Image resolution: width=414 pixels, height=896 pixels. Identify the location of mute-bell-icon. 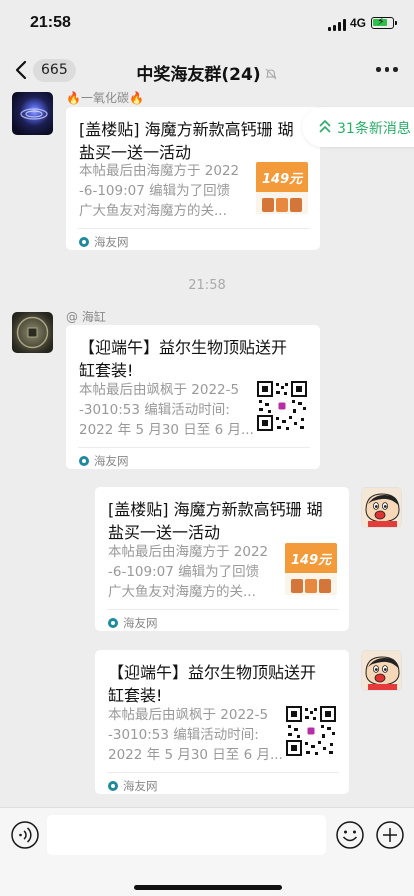
(270, 74).